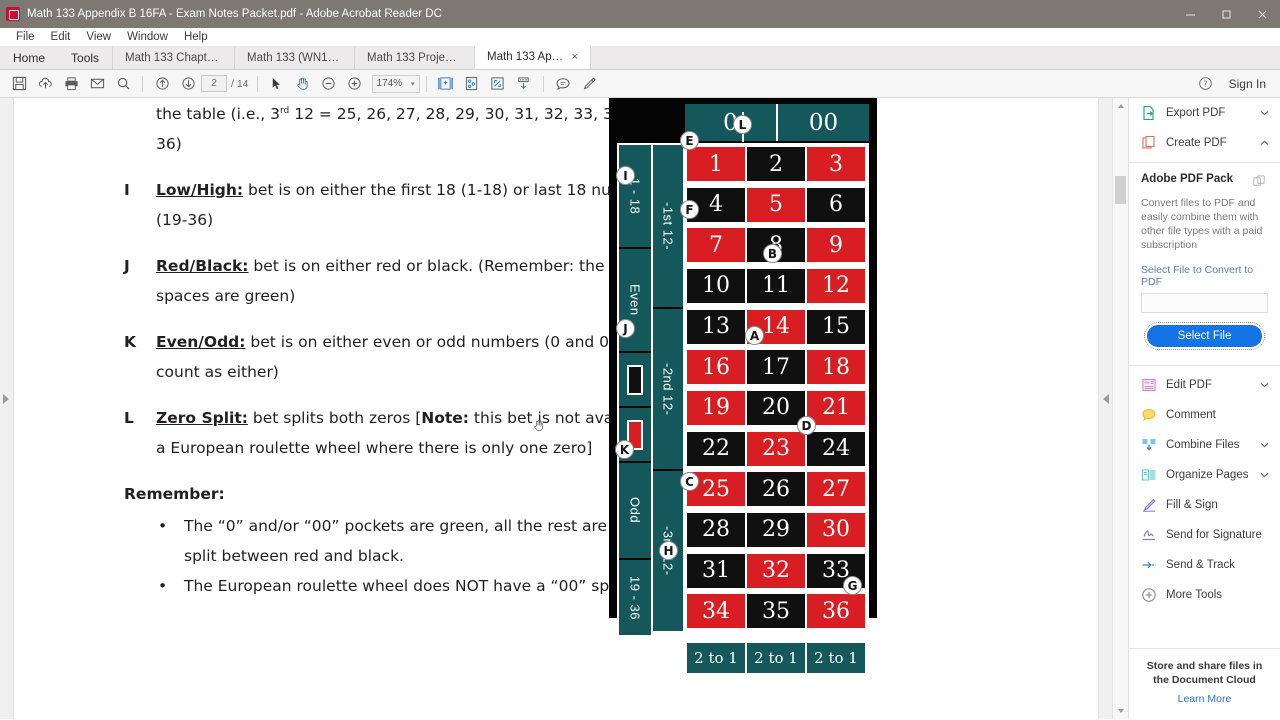  Describe the element at coordinates (7, 408) in the screenshot. I see `left-navigation-pane` at that location.